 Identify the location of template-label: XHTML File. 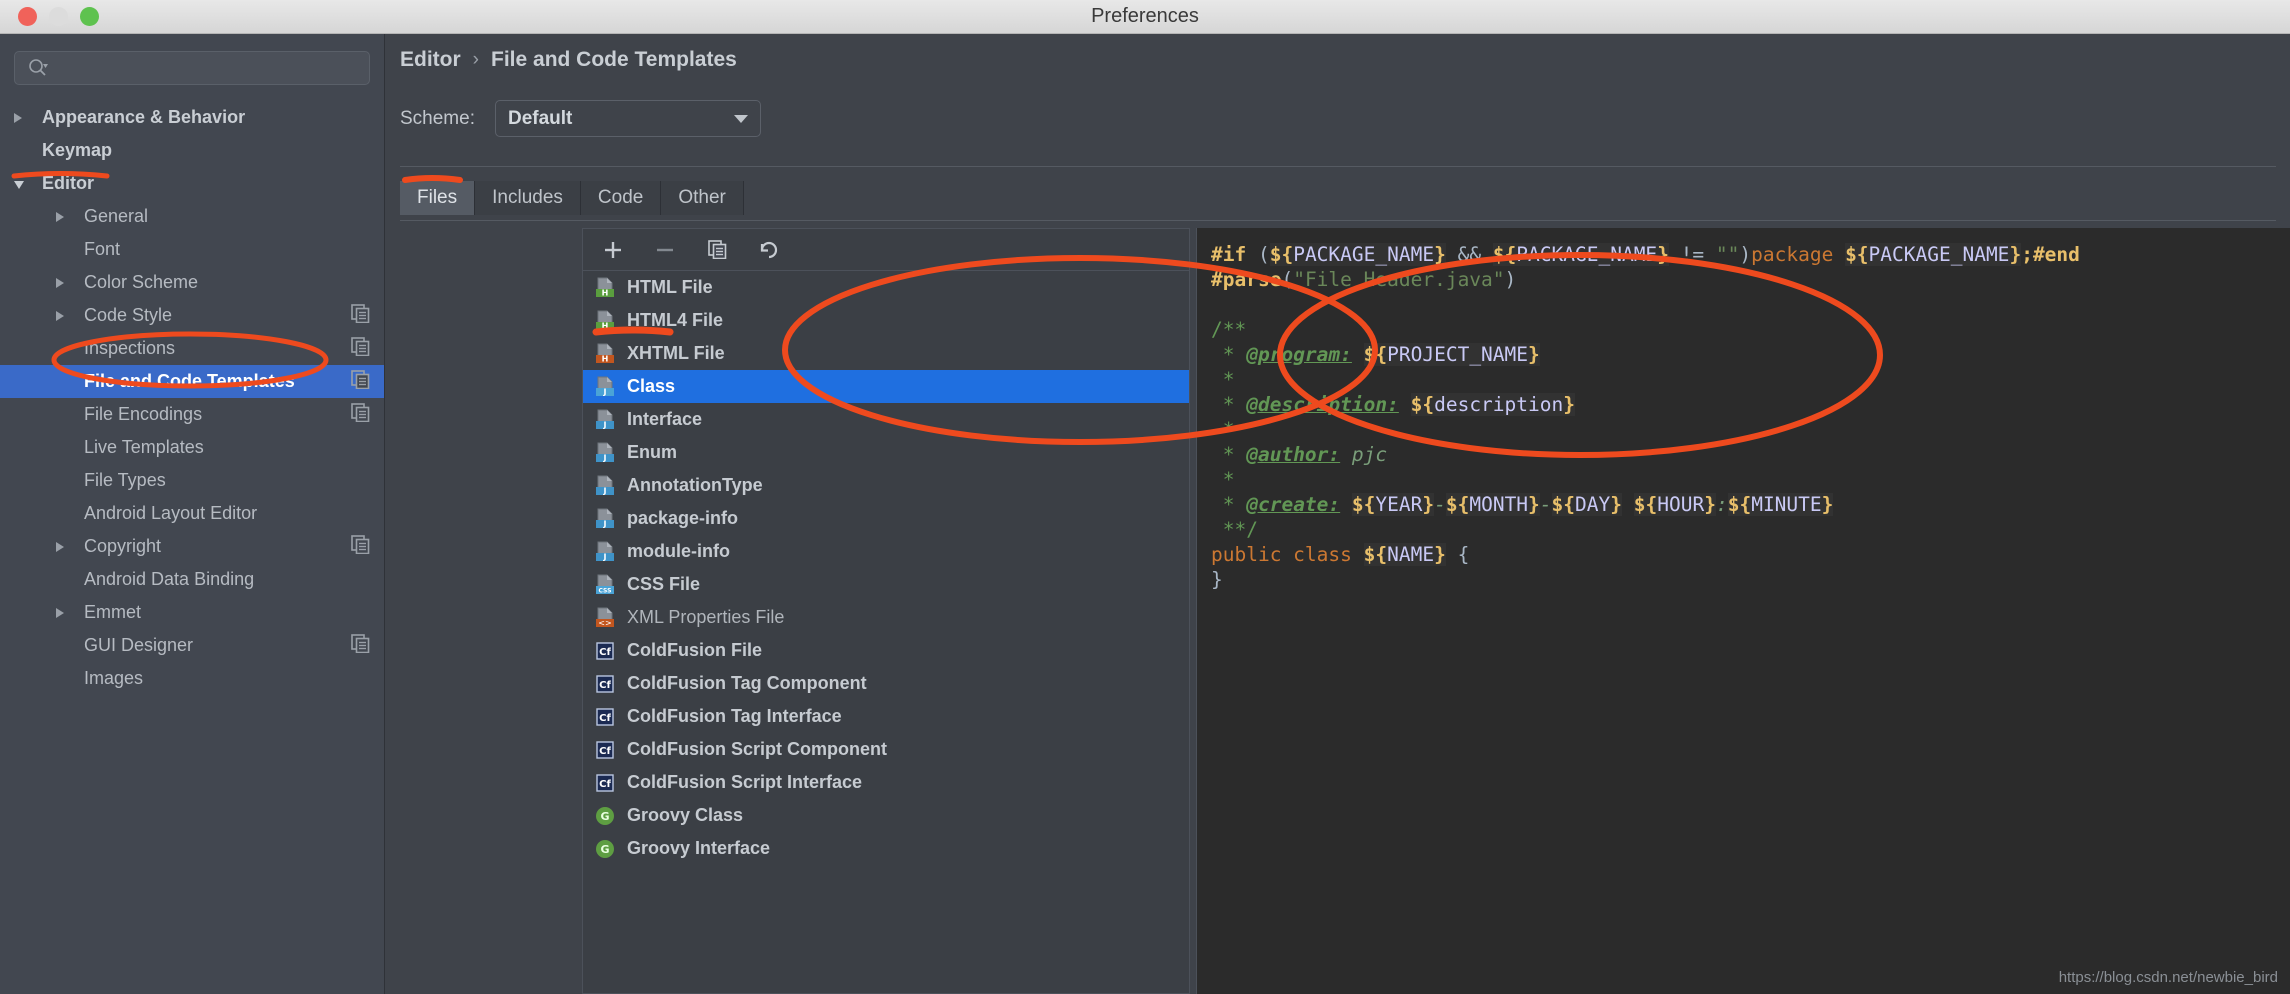
(676, 353).